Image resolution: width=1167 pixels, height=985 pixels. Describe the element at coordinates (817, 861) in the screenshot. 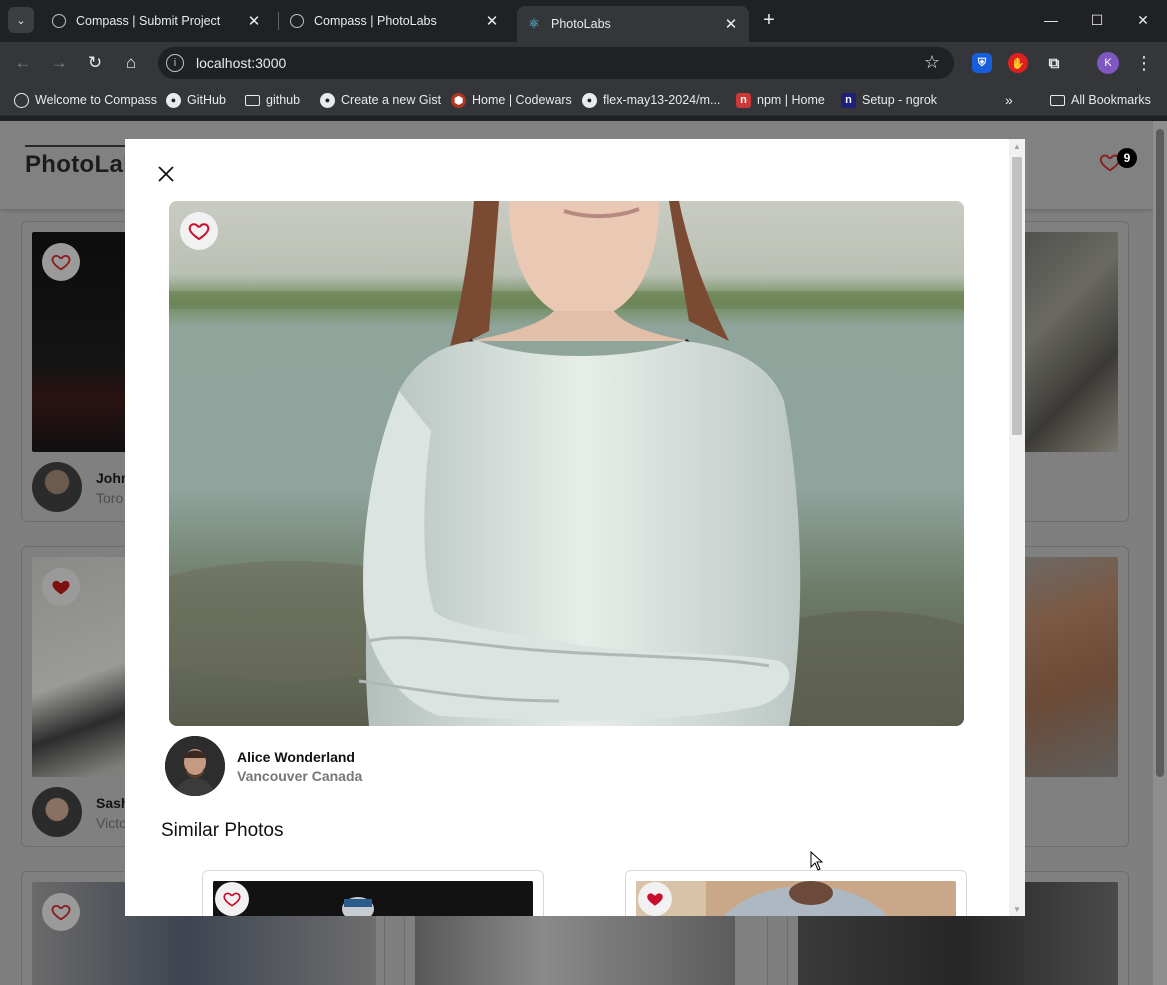

I see `mouse-cursor-icon` at that location.